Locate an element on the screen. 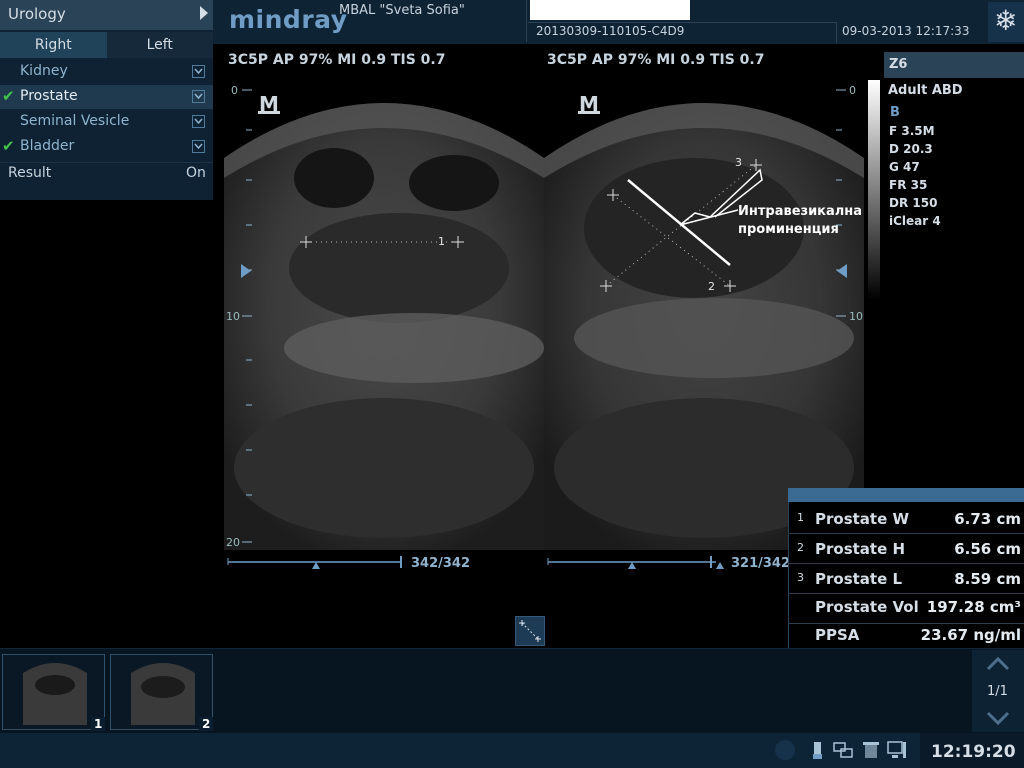 Image resolution: width=1024 pixels, height=768 pixels. param-iclear: iClear 4 is located at coordinates (915, 221).